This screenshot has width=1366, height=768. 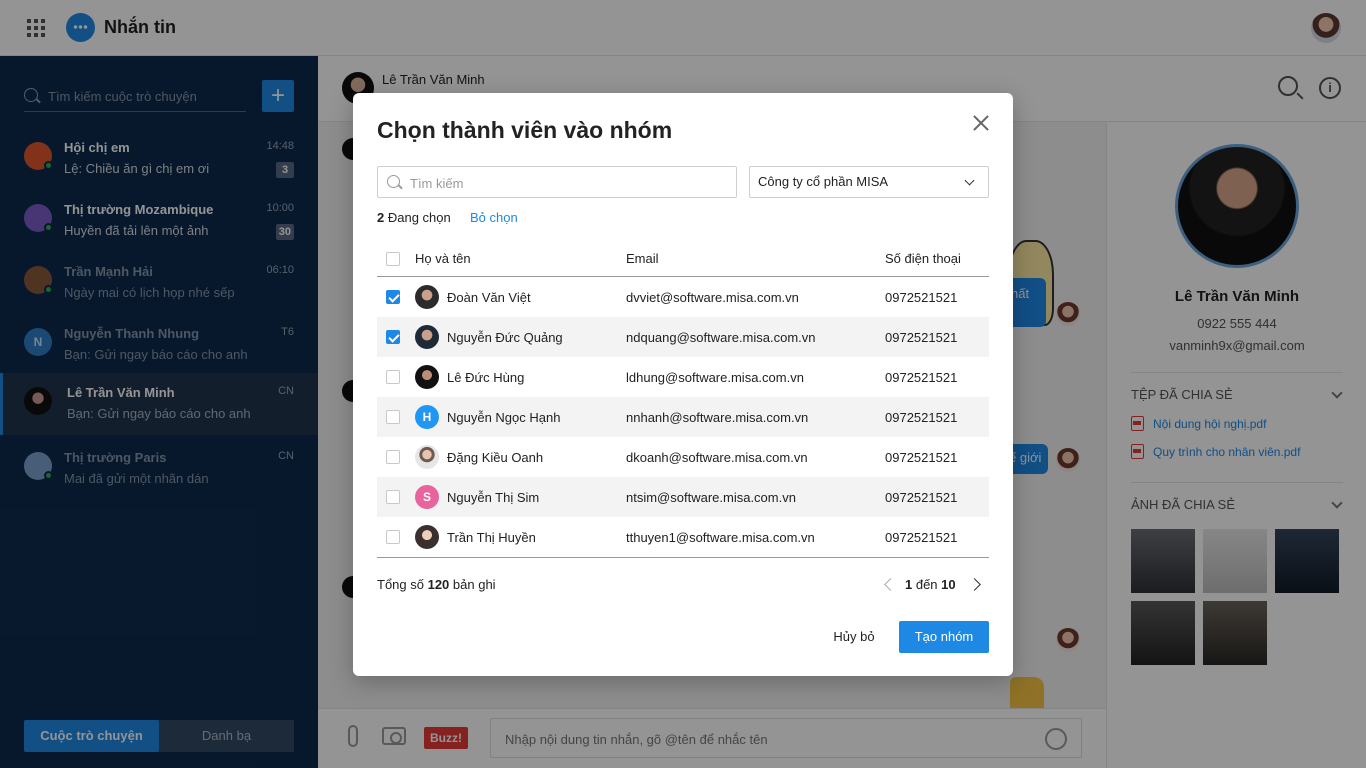 I want to click on dialog-title: Chọn thành viên vào nhóm, so click(x=525, y=130).